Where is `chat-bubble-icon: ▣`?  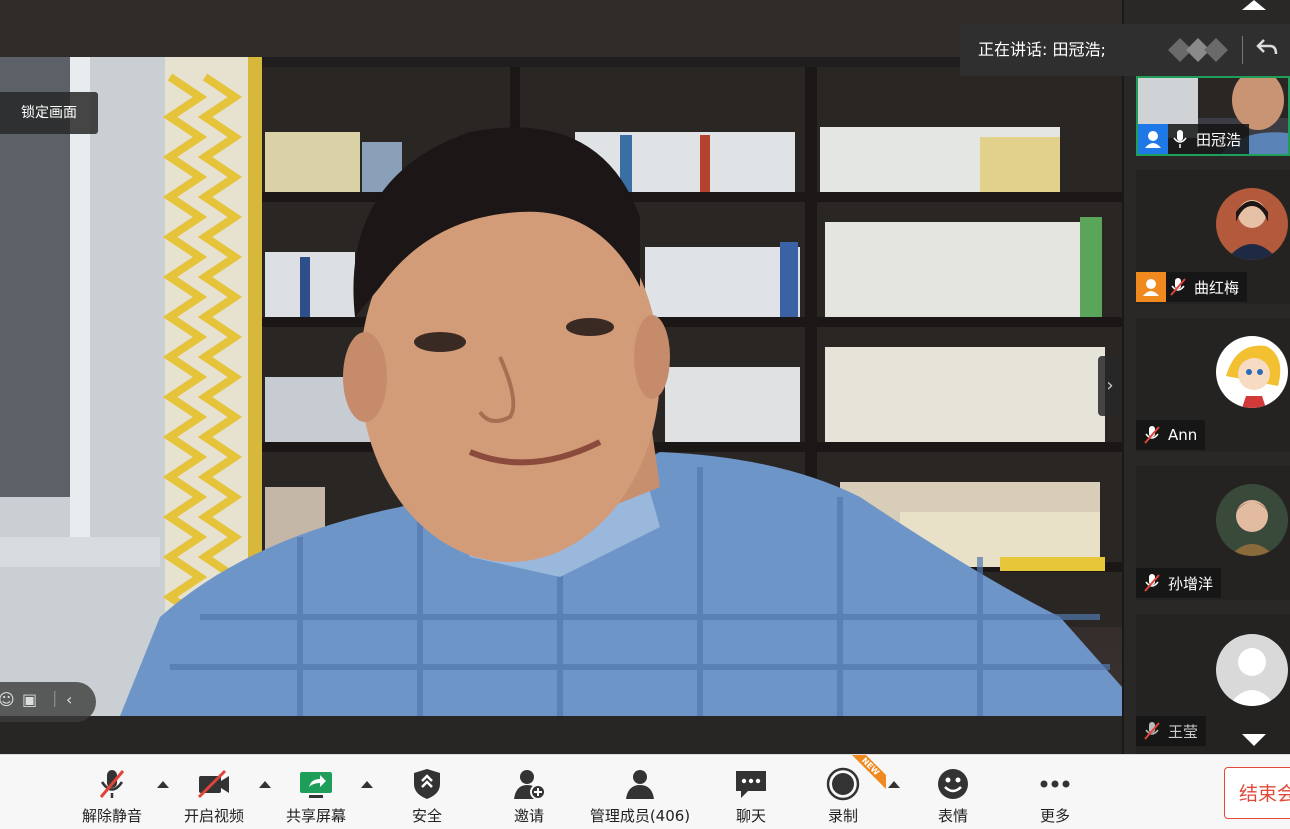
chat-bubble-icon: ▣ is located at coordinates (29, 699).